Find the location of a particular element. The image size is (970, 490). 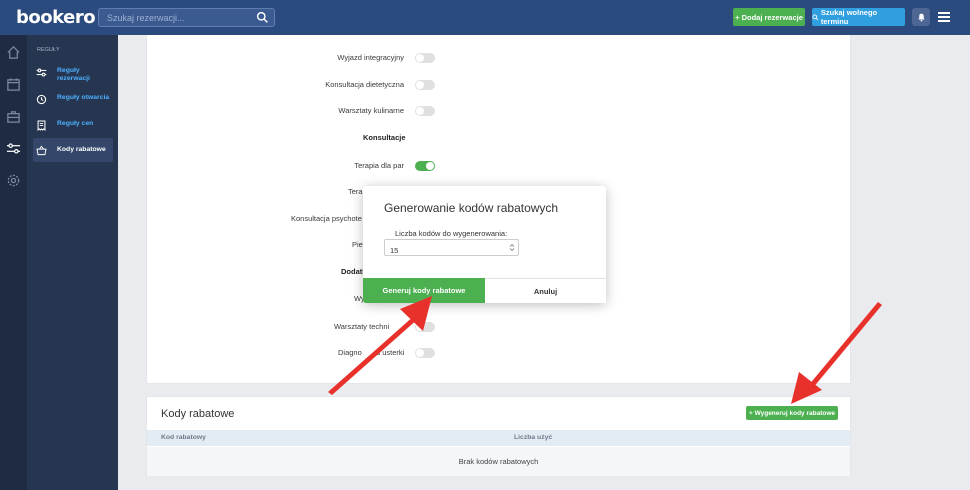

submenu-item-price-rules: Reguły cen is located at coordinates (73, 125).